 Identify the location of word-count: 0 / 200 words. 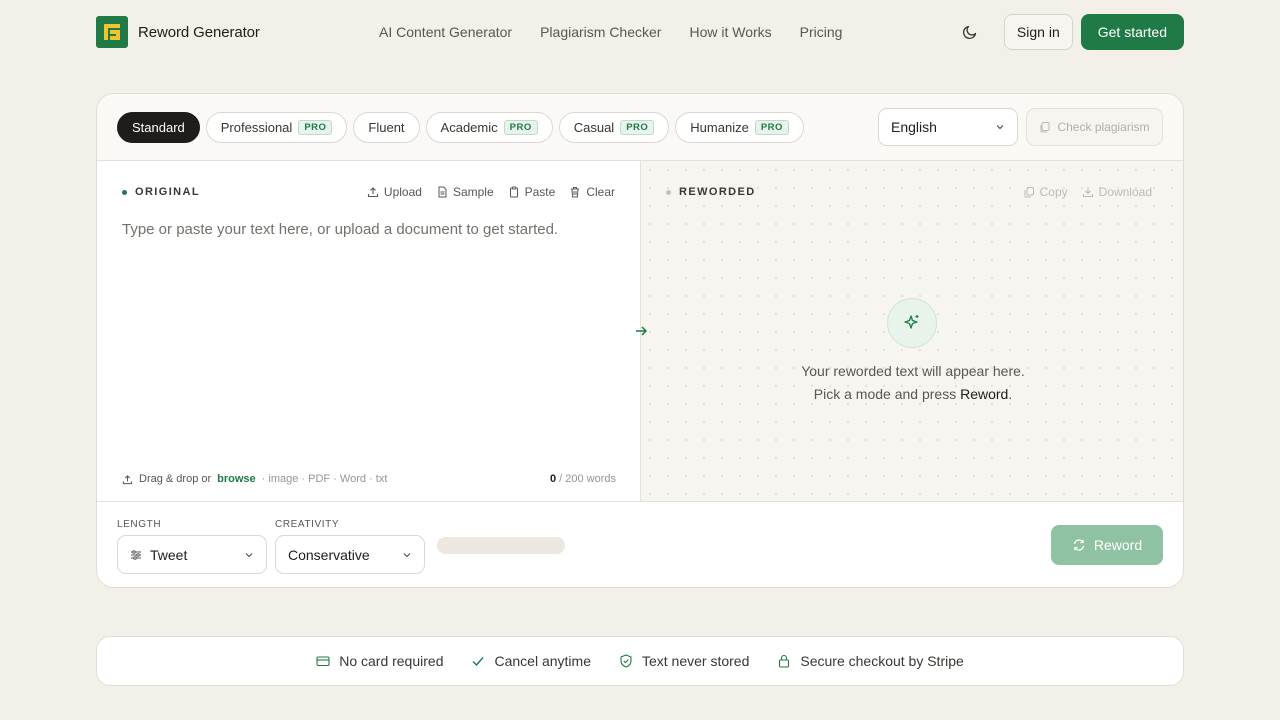
(583, 479).